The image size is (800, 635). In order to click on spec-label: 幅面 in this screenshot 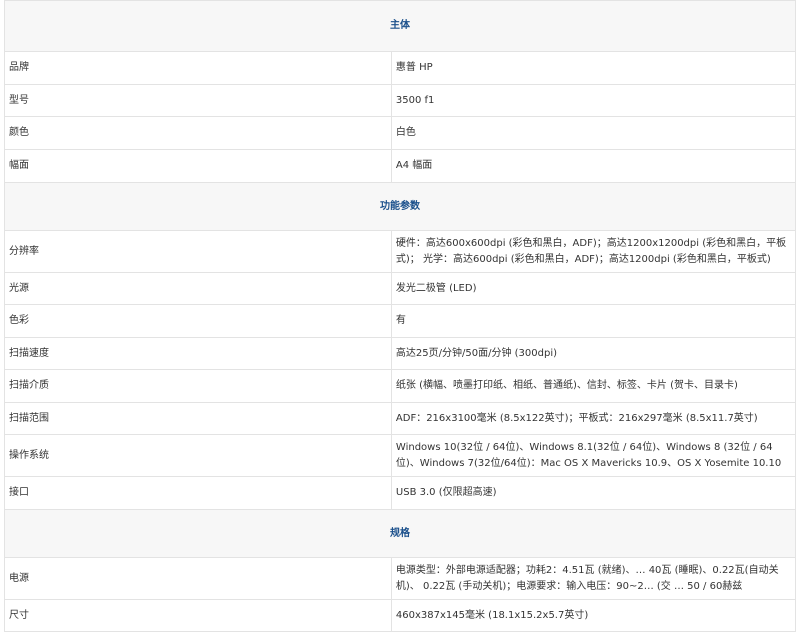, I will do `click(198, 166)`.